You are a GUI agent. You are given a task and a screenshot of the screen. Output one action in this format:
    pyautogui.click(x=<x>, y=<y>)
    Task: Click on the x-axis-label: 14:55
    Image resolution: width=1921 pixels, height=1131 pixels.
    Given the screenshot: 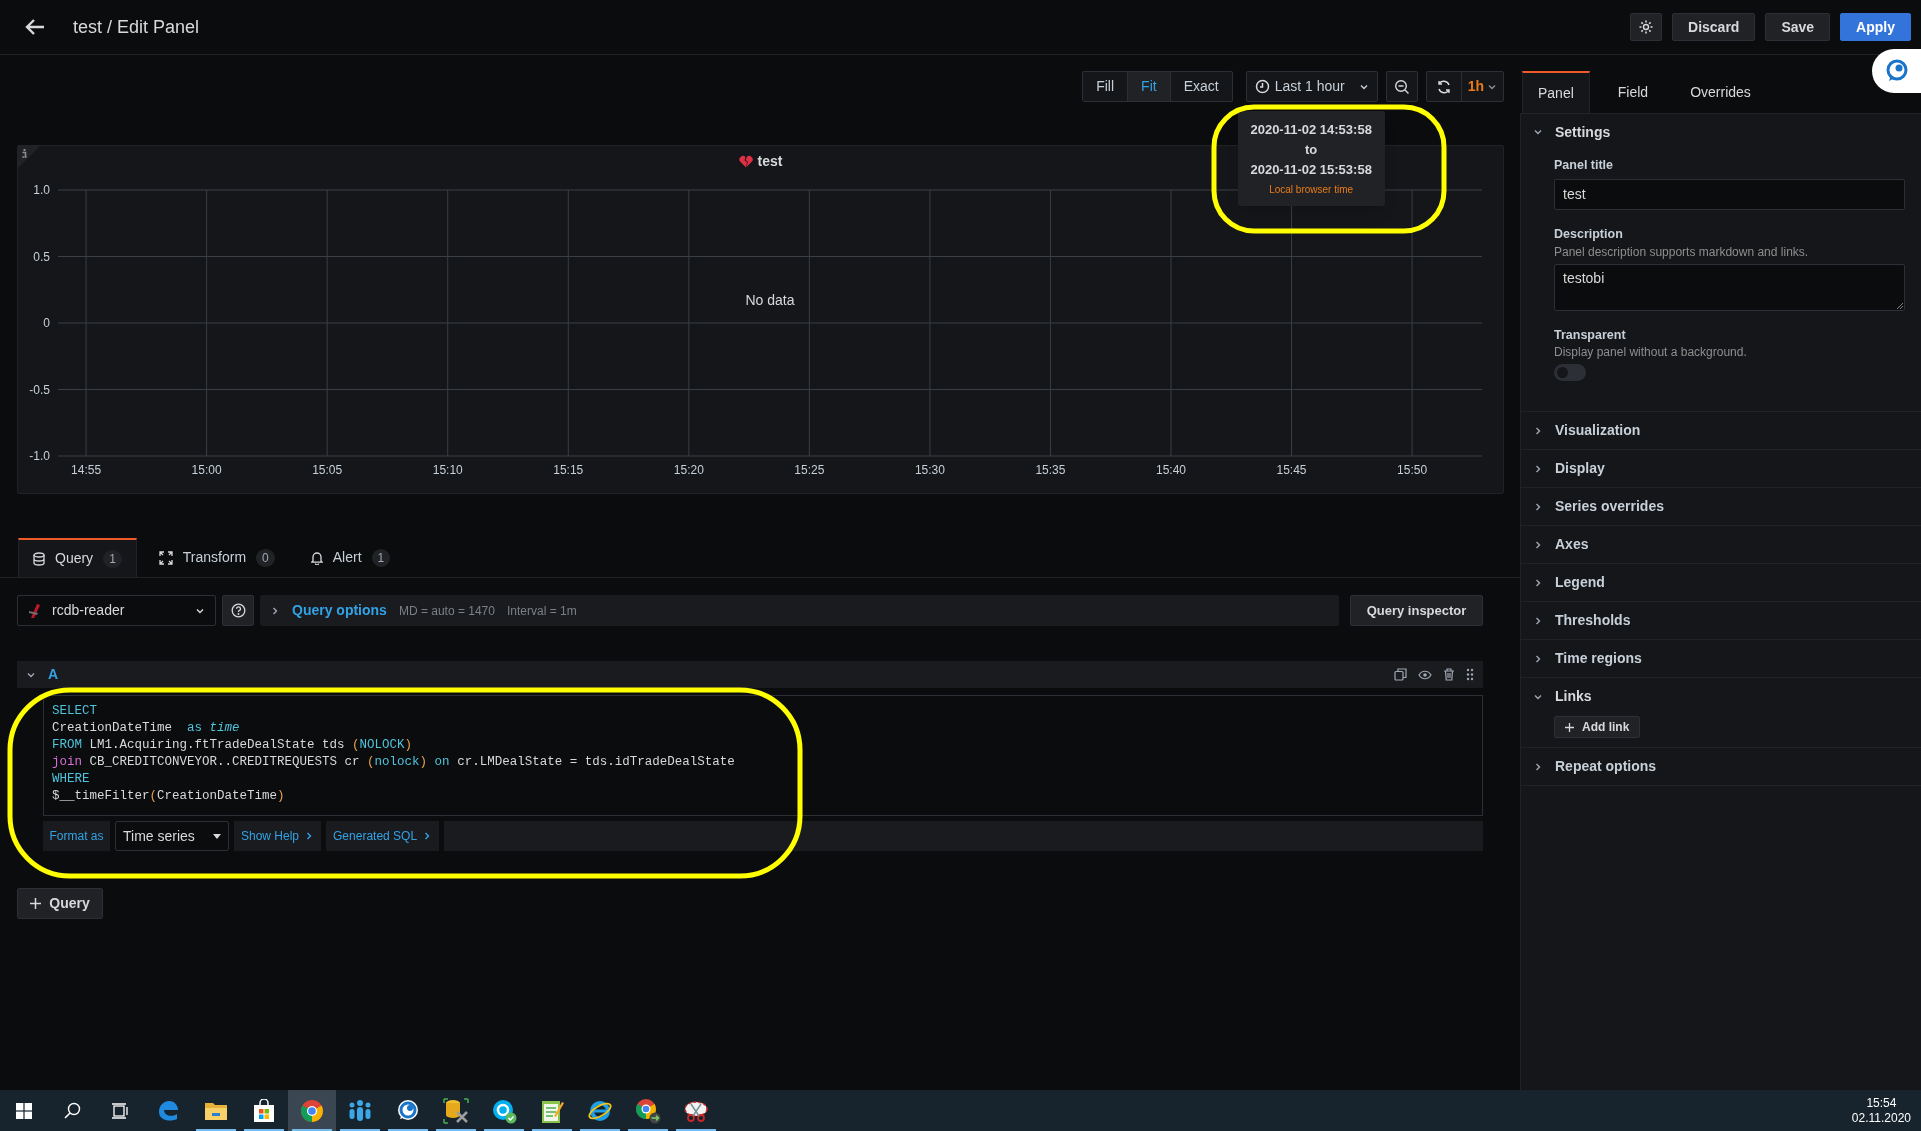 What is the action you would take?
    pyautogui.click(x=86, y=470)
    